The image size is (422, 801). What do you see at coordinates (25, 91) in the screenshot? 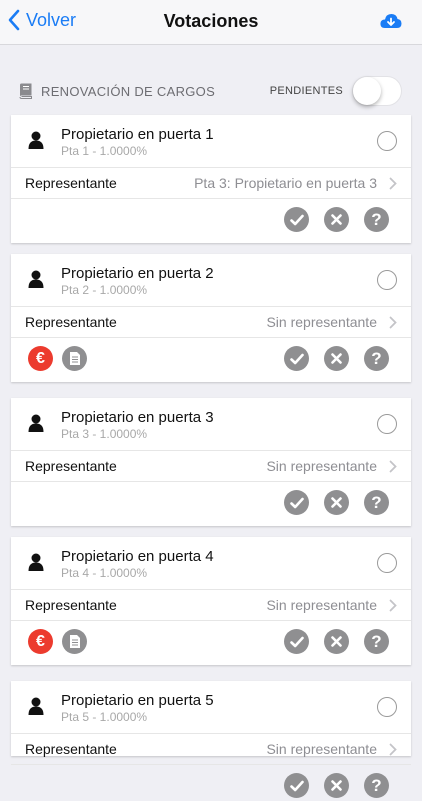
I see `book-icon` at bounding box center [25, 91].